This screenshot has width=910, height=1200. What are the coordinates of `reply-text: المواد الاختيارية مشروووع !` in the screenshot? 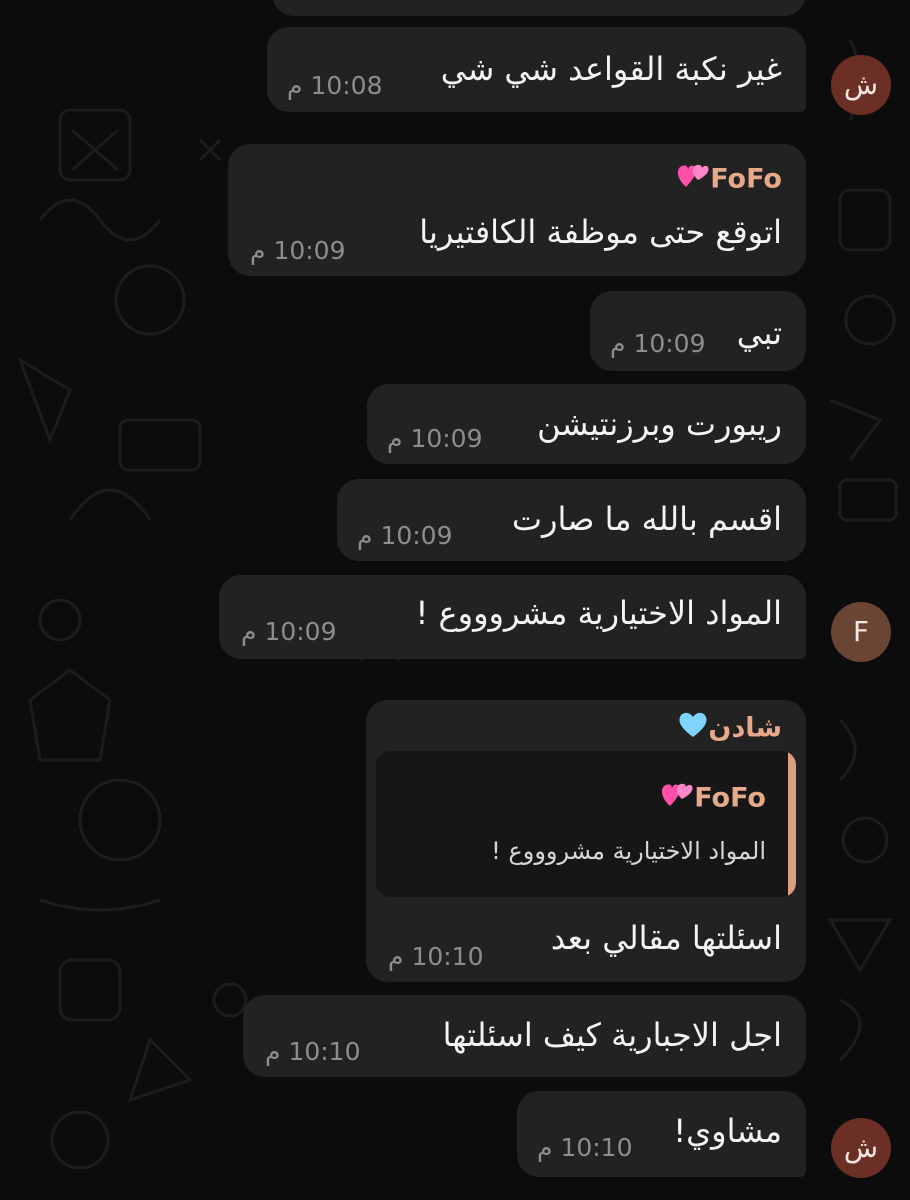 It's located at (628, 851).